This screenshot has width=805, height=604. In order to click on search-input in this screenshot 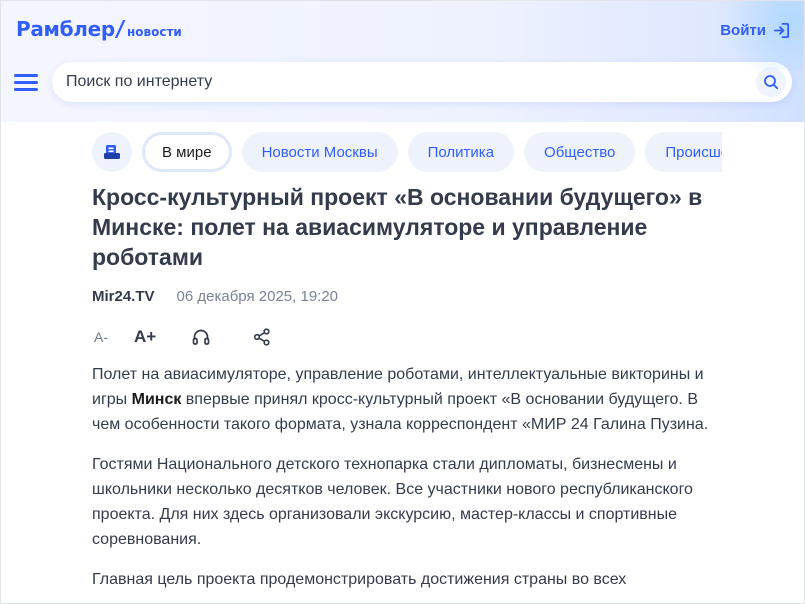, I will do `click(406, 82)`.